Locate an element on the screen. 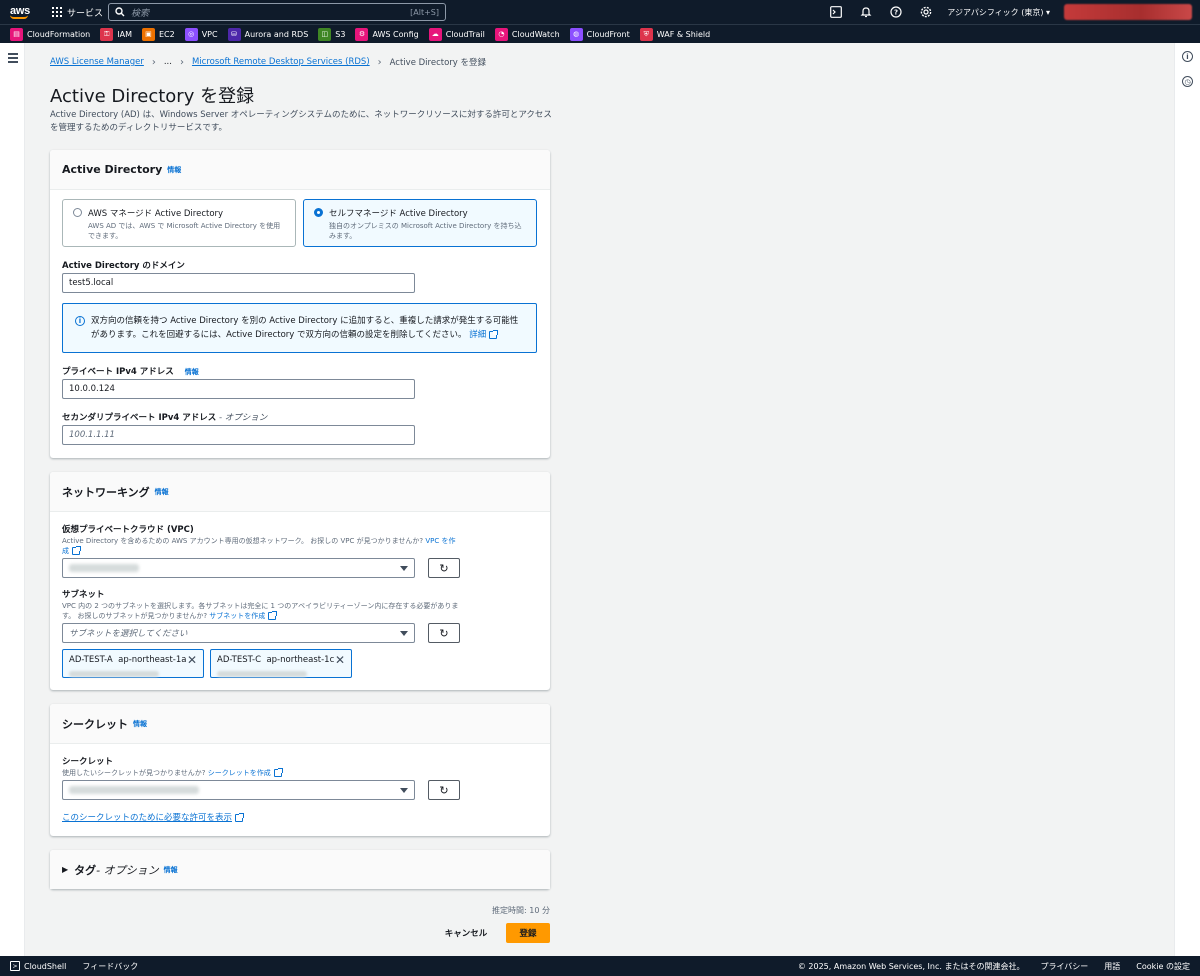  feedback-link: フィードバック is located at coordinates (110, 966).